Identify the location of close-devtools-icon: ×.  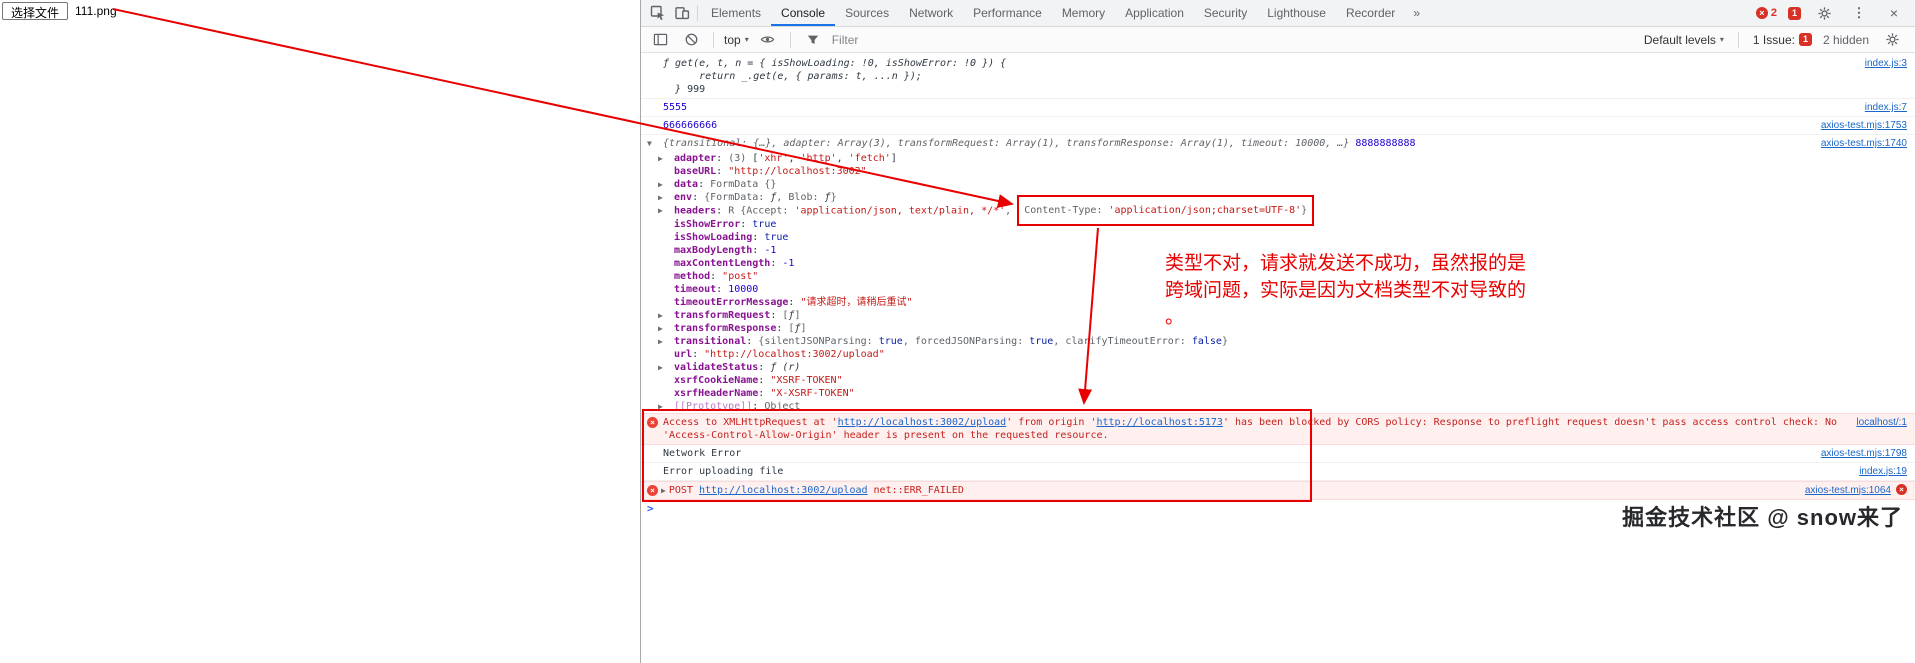
(1894, 13).